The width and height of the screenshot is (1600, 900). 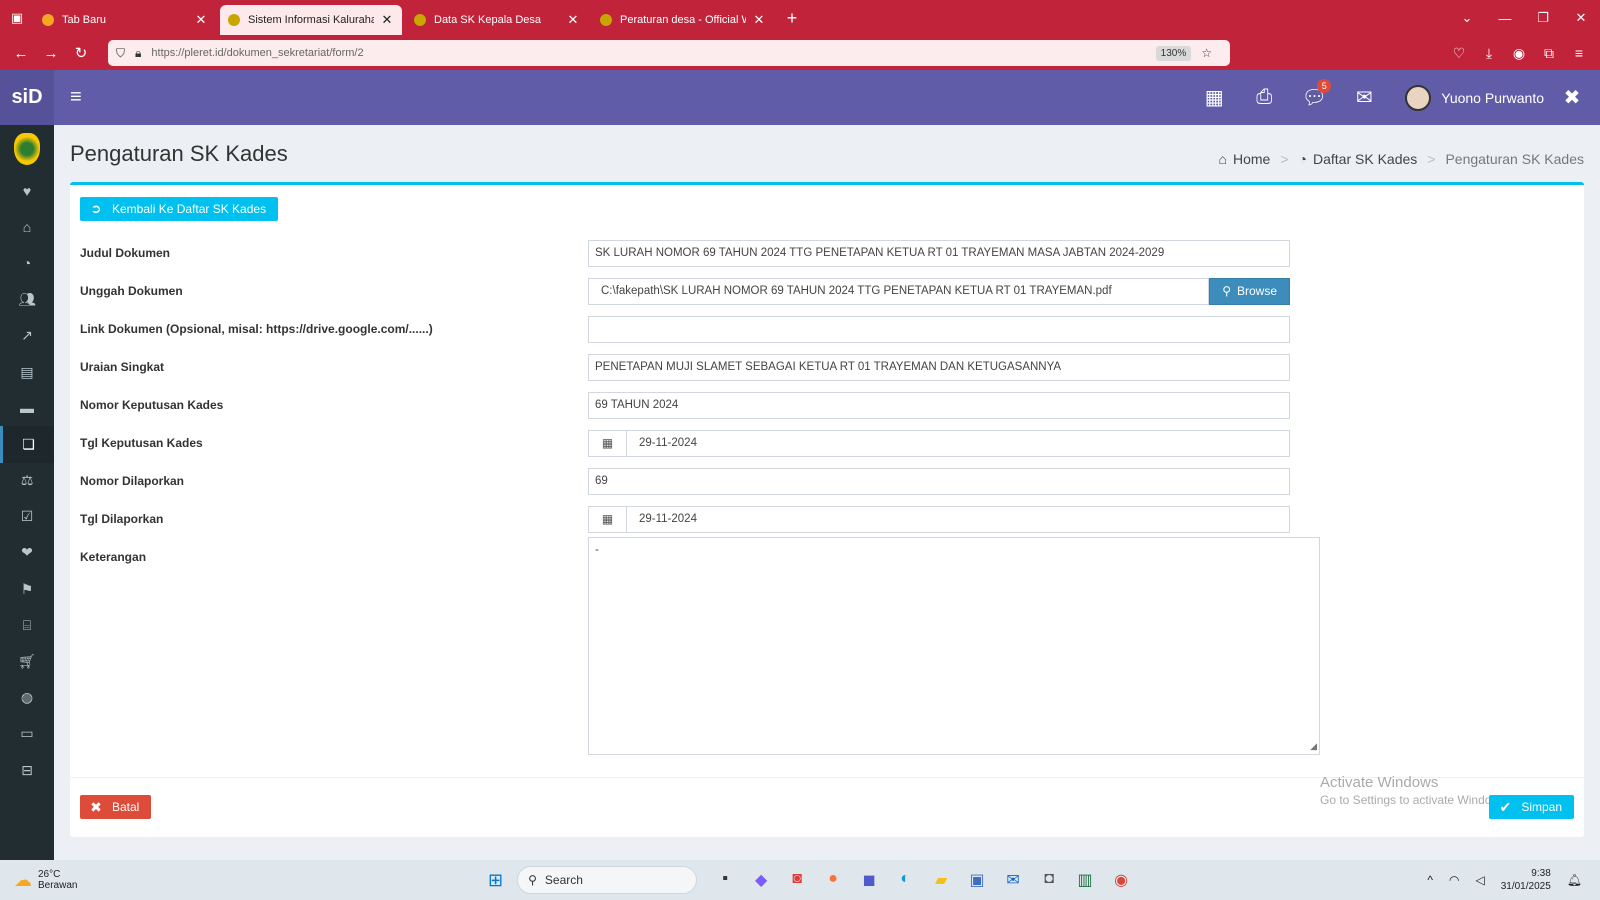 I want to click on sidebar-globe-icon: ◍, so click(x=27, y=698).